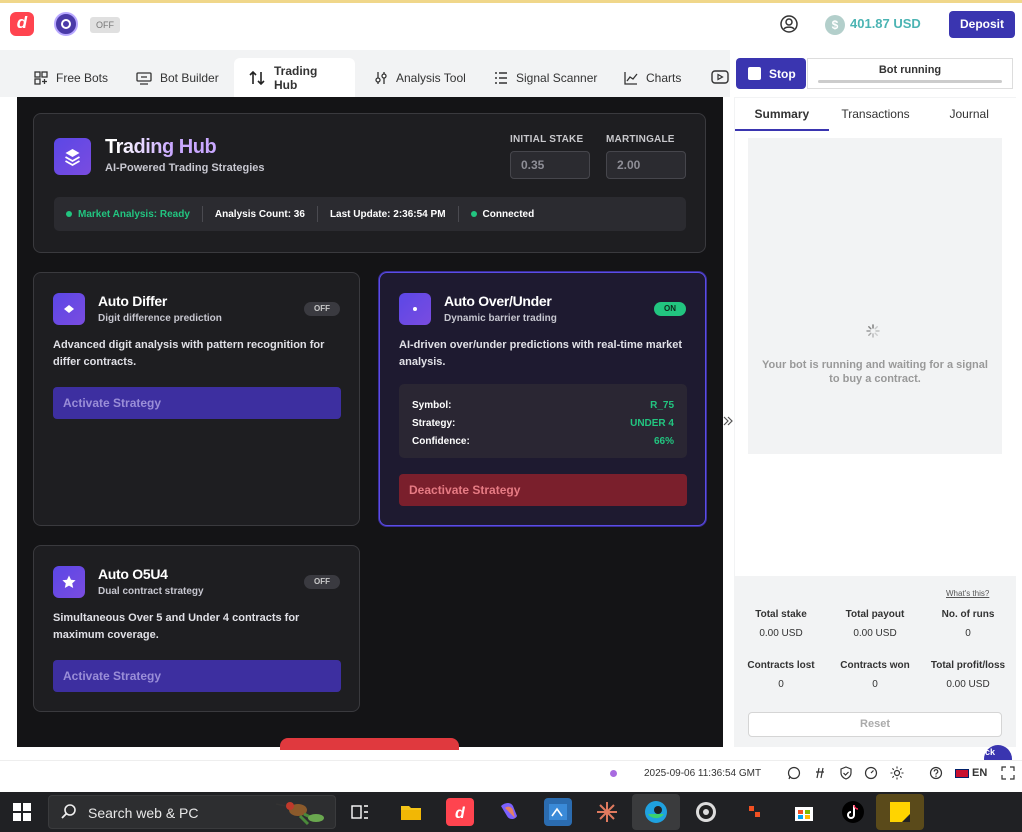  Describe the element at coordinates (369, 744) in the screenshot. I see `emergency-stop-button` at that location.